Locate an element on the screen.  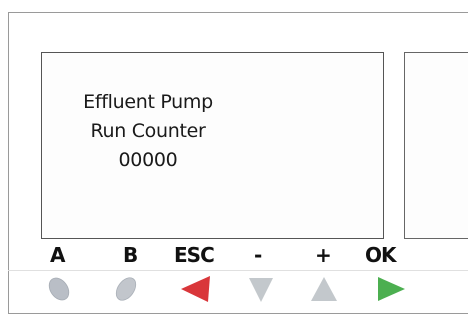
button-b is located at coordinates (126, 289).